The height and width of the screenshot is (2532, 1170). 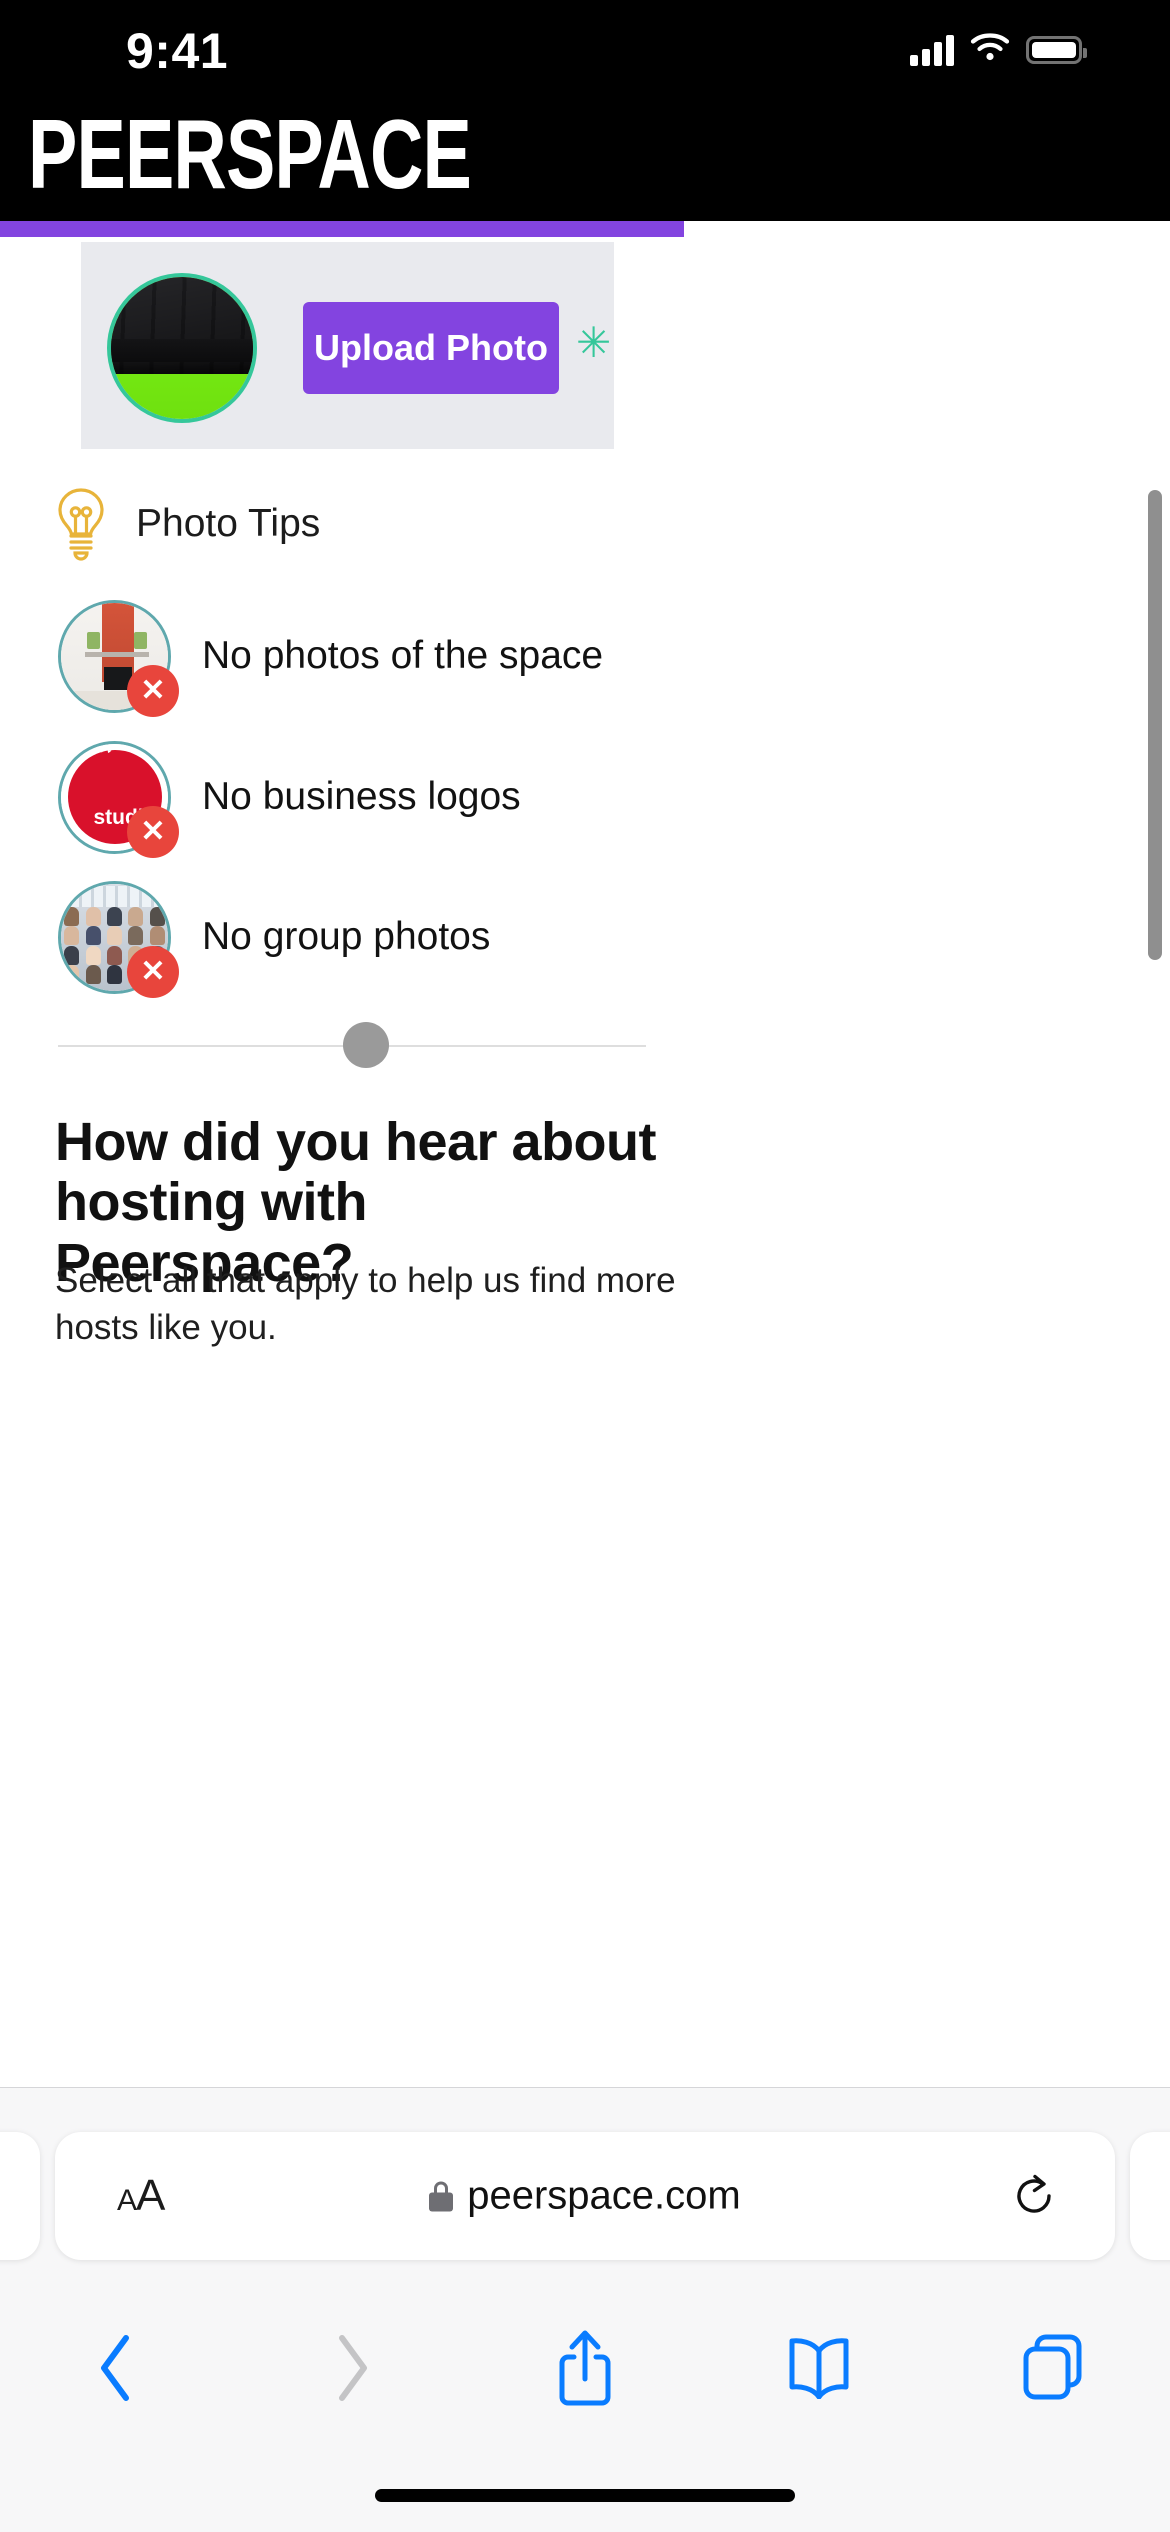 I want to click on photo-tips-header: Photo Tips, so click(x=187, y=524).